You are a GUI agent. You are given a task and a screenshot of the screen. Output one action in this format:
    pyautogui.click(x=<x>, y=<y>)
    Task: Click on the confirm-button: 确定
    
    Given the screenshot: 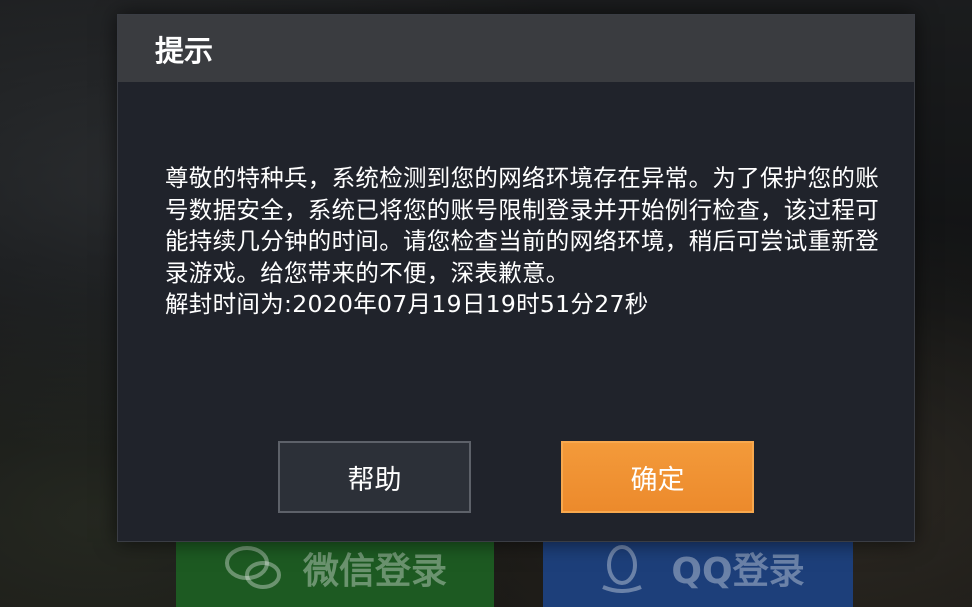 What is the action you would take?
    pyautogui.click(x=657, y=477)
    